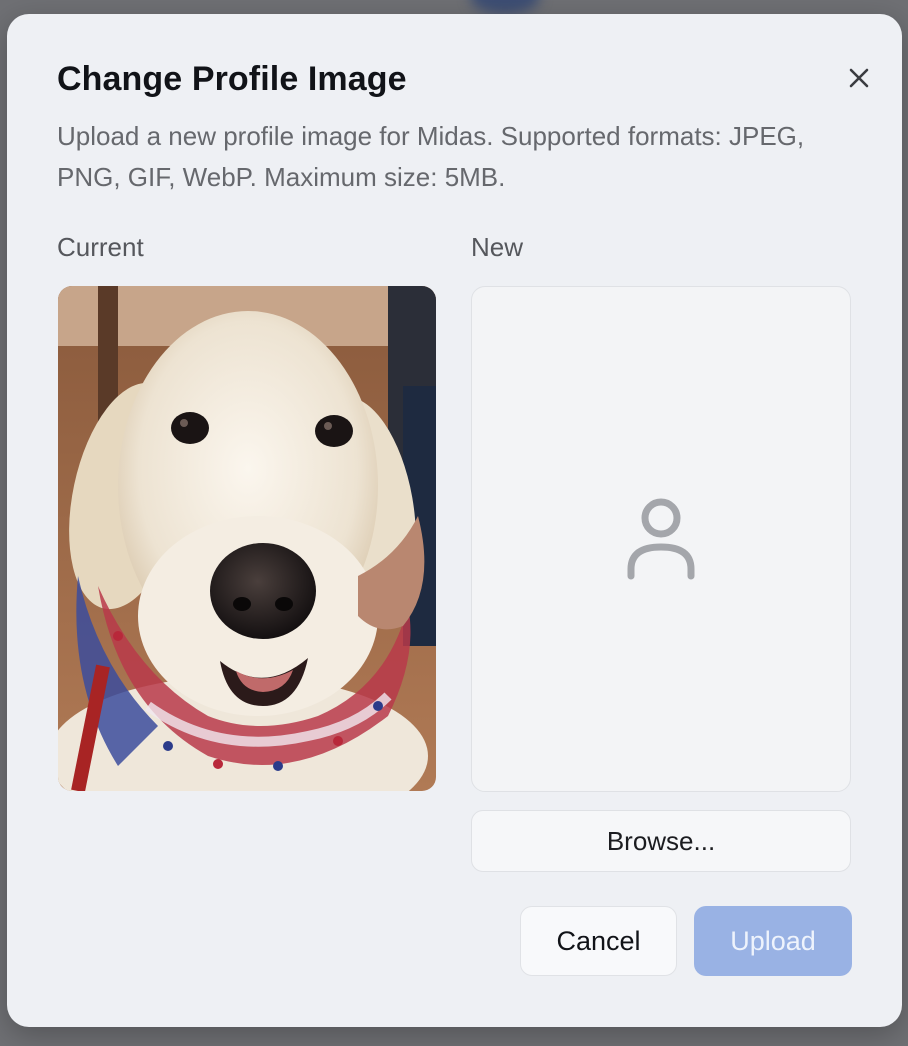 The image size is (908, 1046). Describe the element at coordinates (505, 7) in the screenshot. I see `backdrop` at that location.